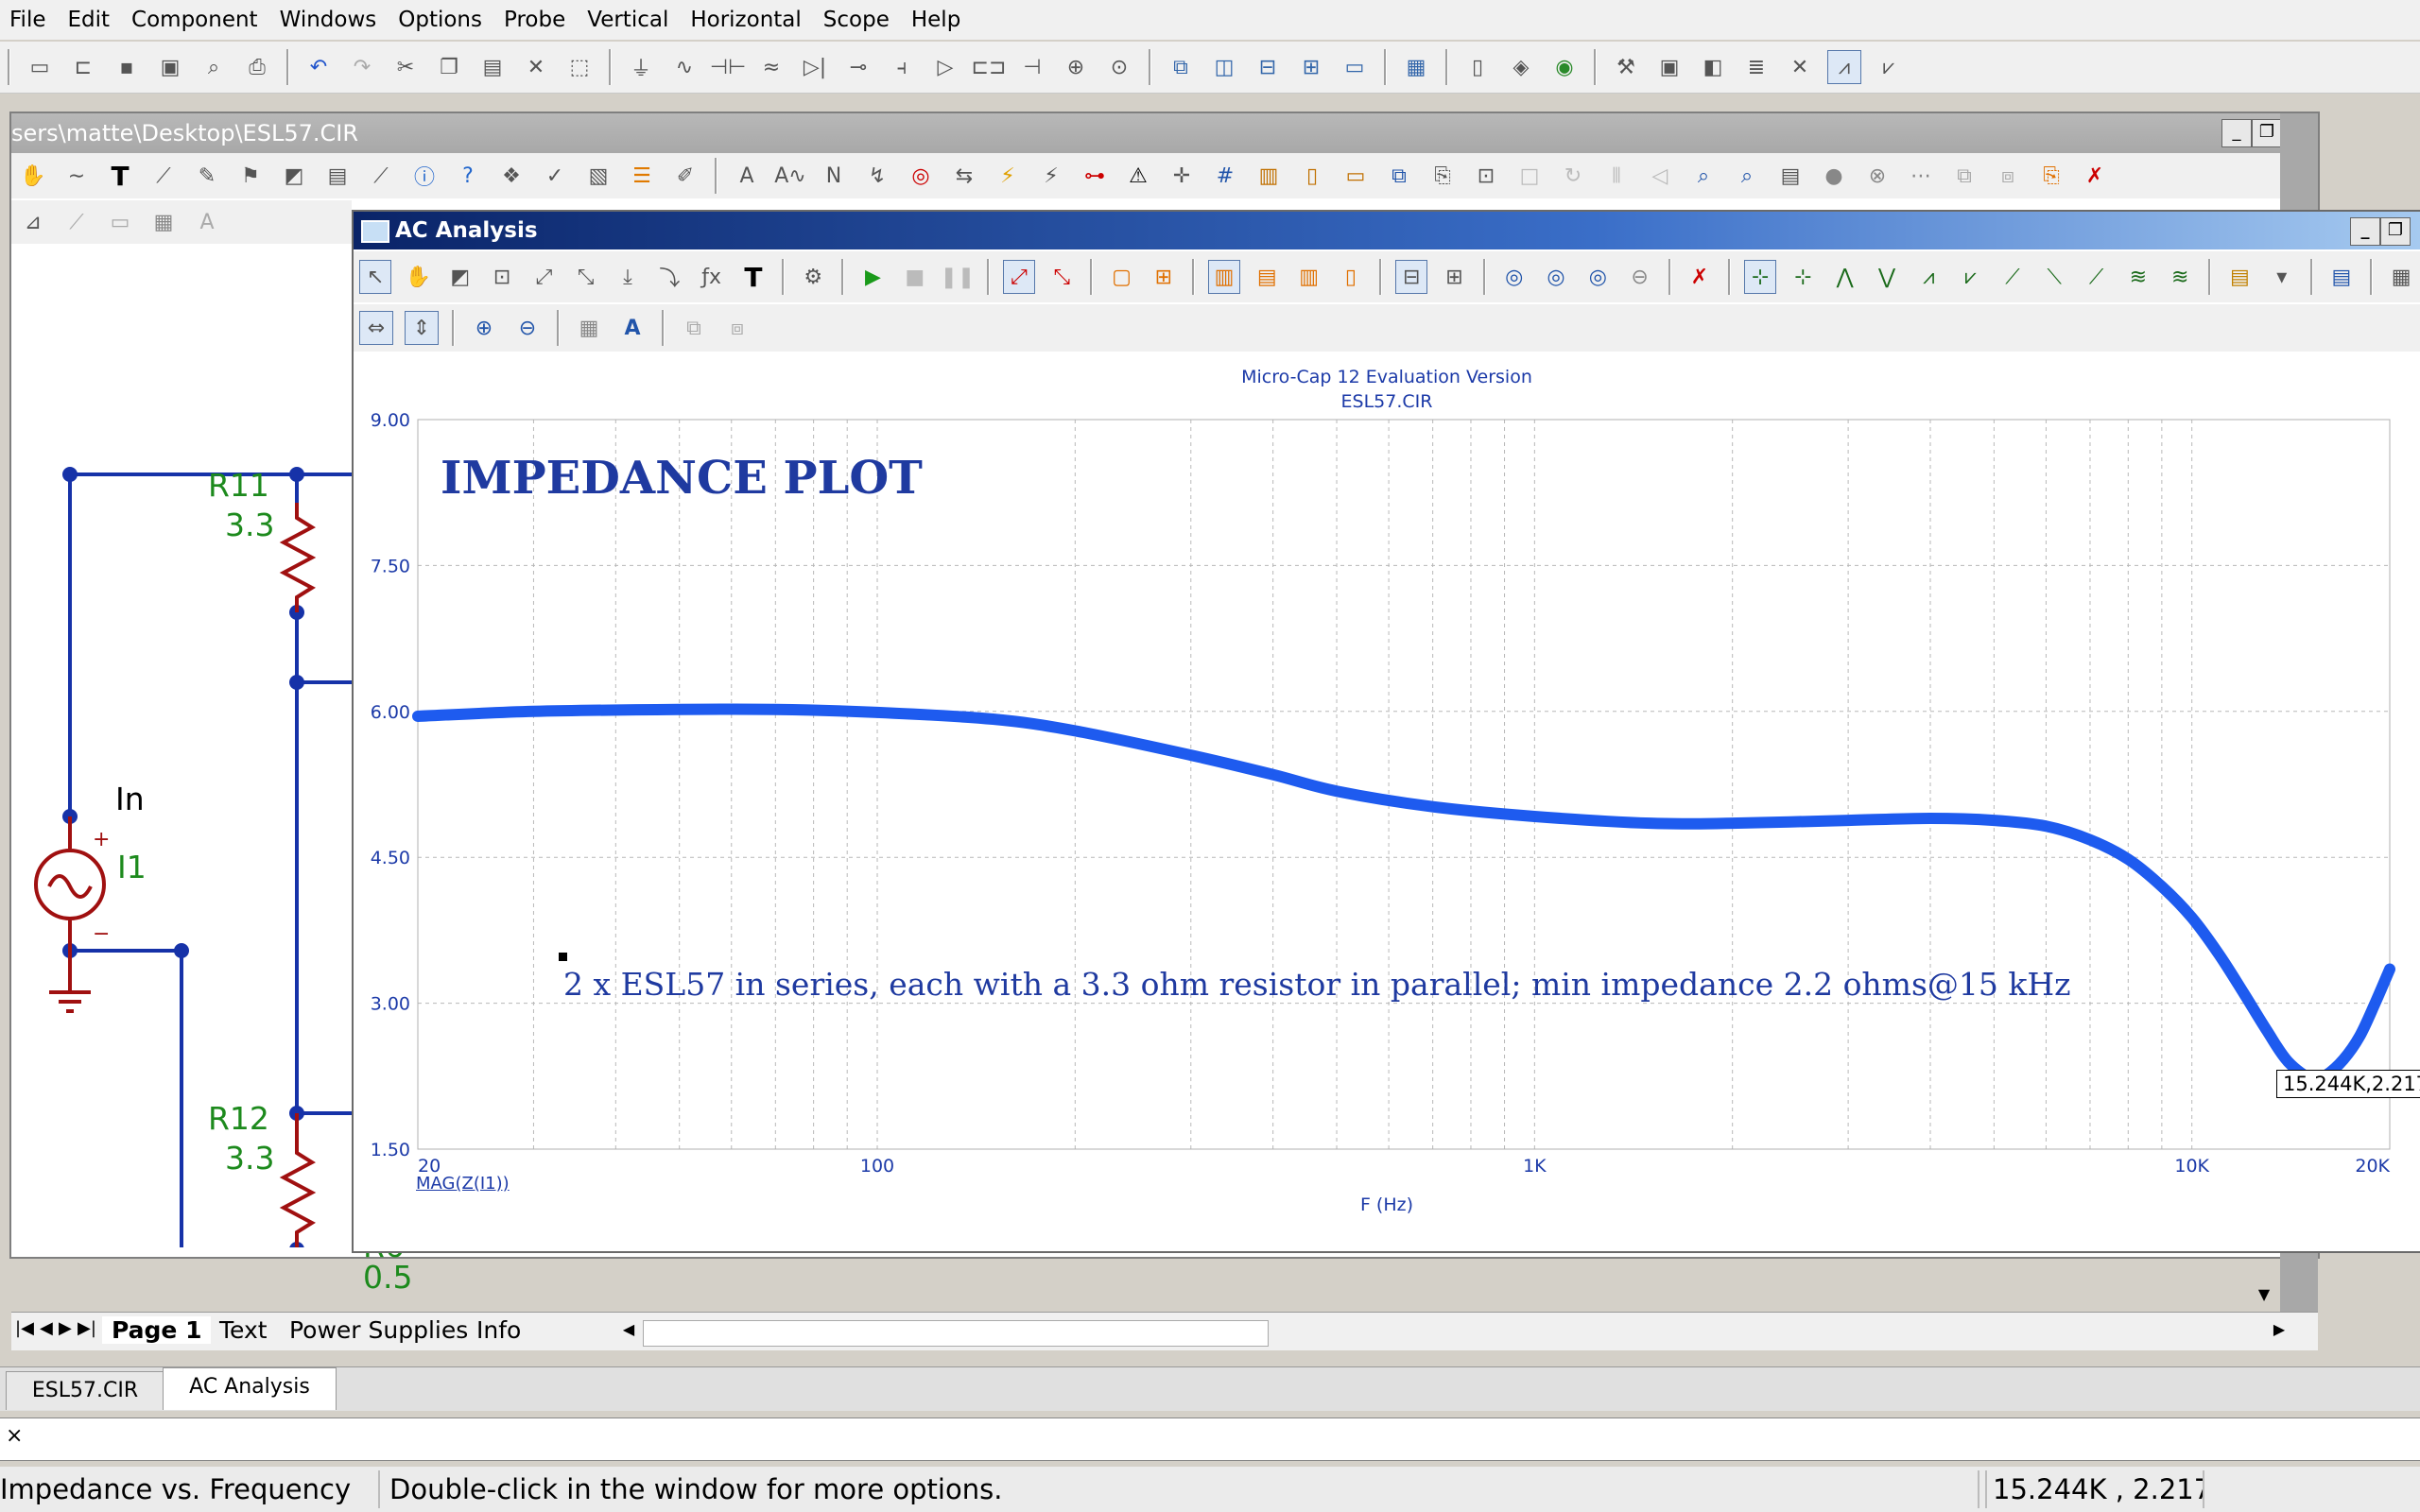  I want to click on paste-icon: ▤, so click(493, 67).